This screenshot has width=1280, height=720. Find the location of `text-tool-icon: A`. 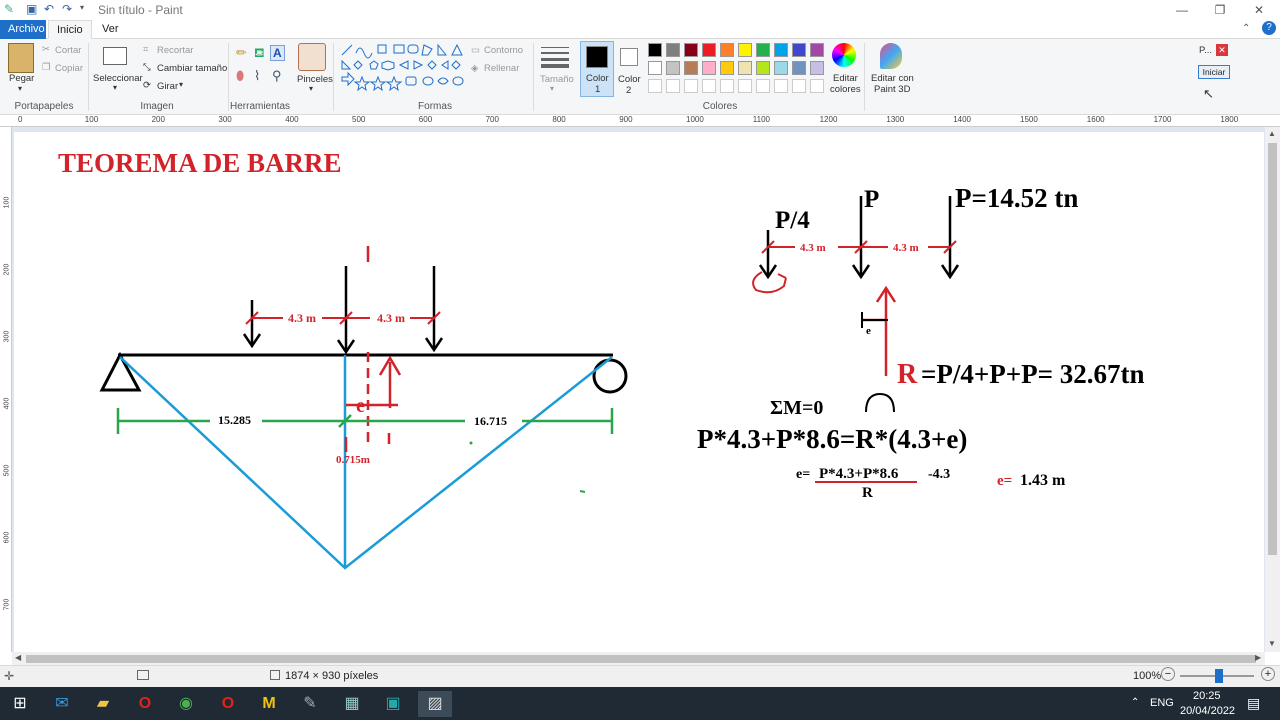

text-tool-icon: A is located at coordinates (277, 53).